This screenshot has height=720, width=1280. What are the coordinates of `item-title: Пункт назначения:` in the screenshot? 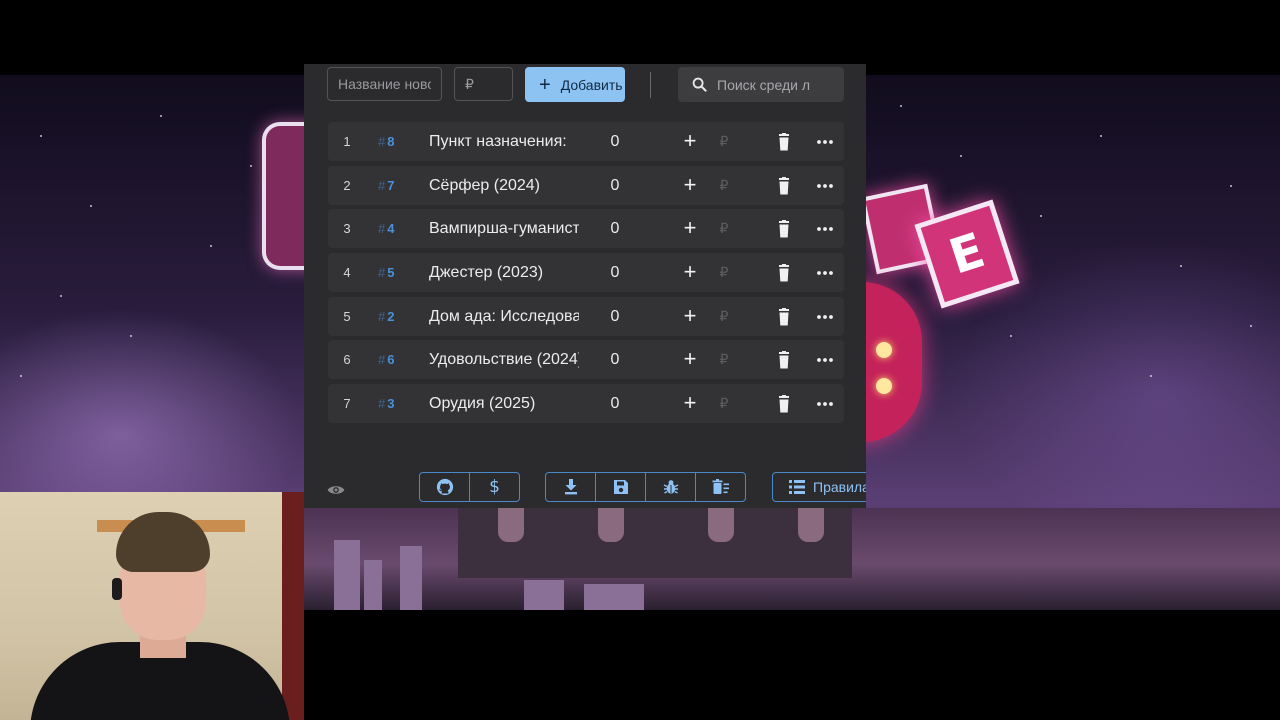 It's located at (504, 141).